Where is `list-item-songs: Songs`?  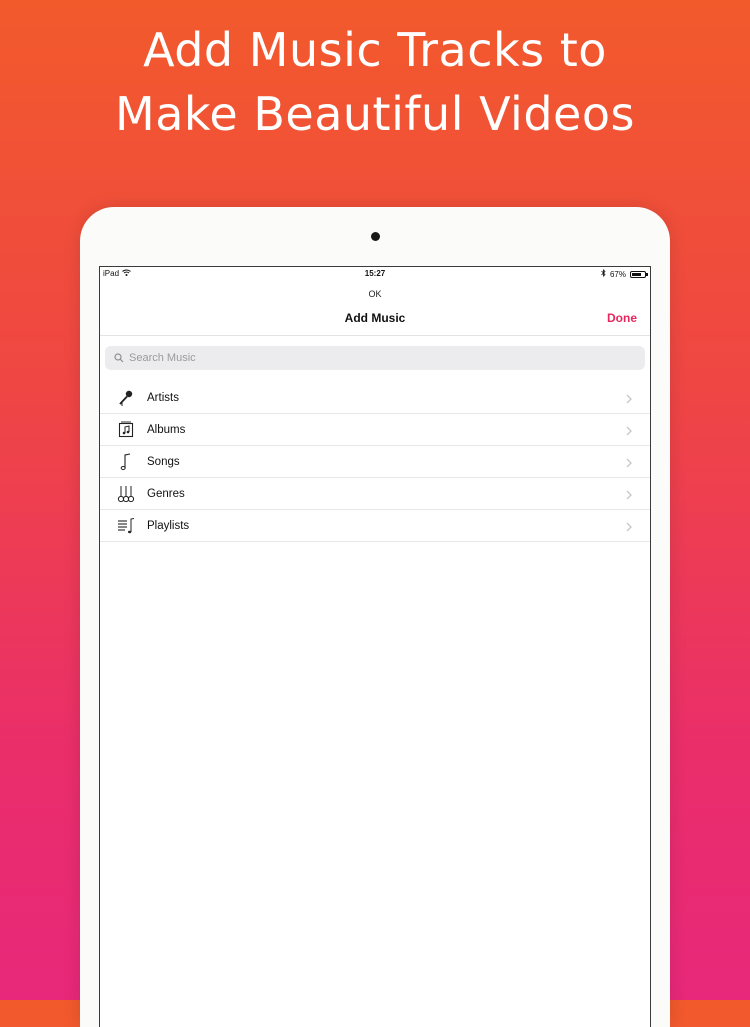
list-item-songs: Songs is located at coordinates (375, 462).